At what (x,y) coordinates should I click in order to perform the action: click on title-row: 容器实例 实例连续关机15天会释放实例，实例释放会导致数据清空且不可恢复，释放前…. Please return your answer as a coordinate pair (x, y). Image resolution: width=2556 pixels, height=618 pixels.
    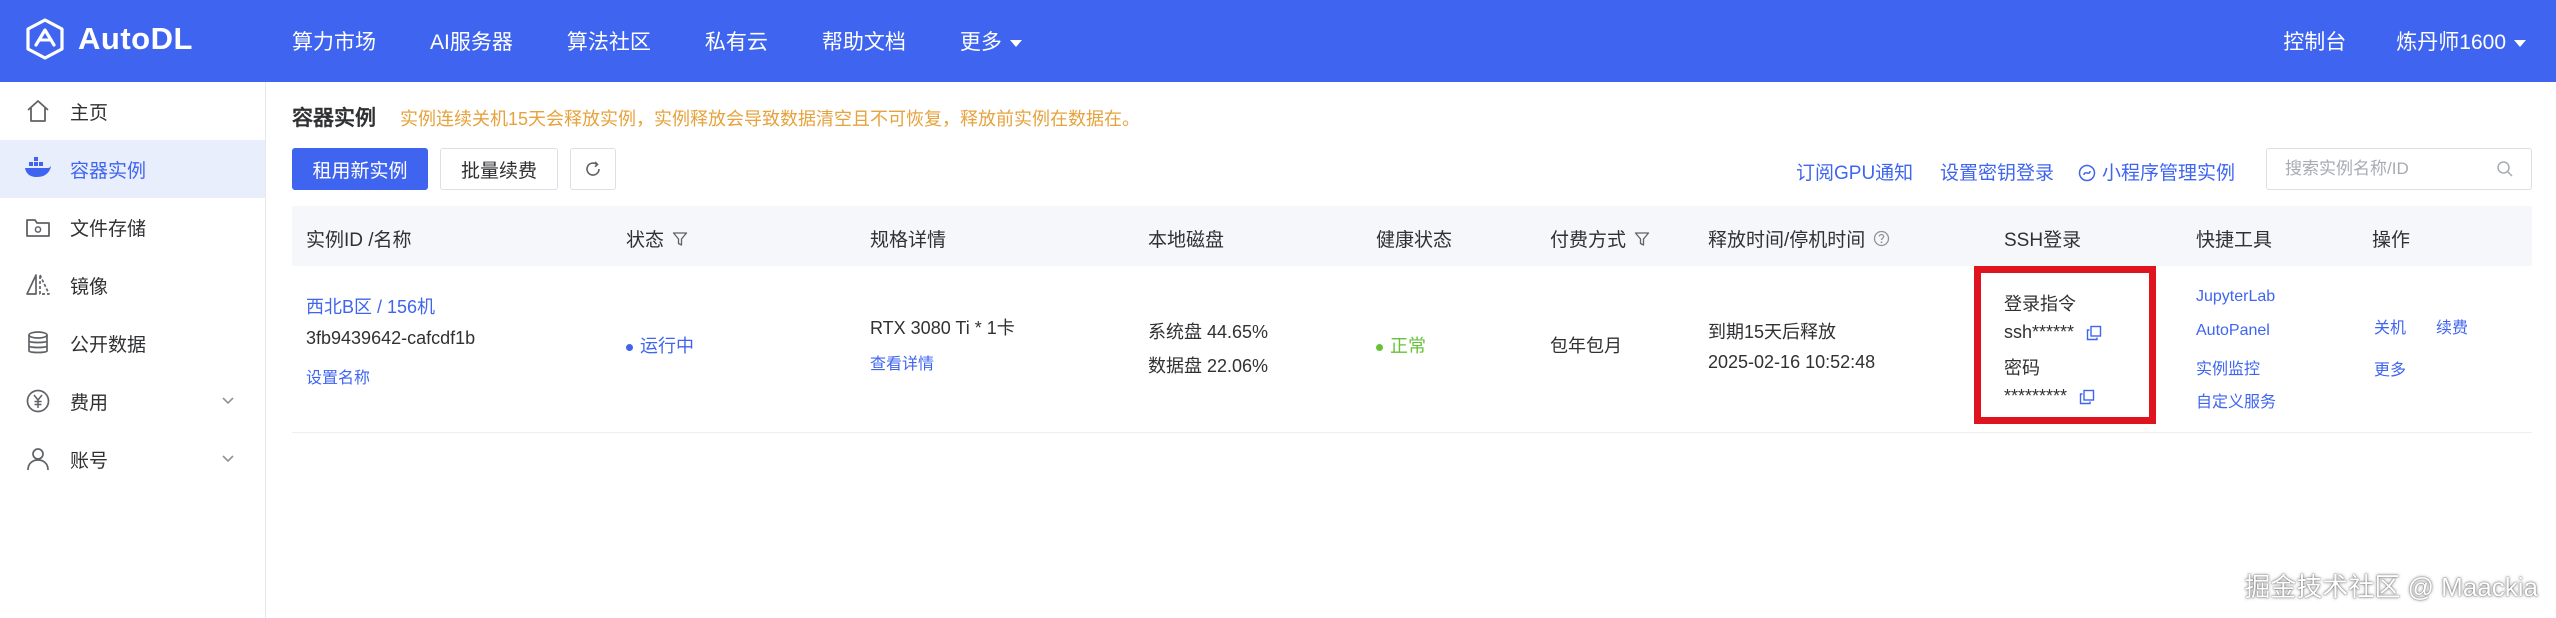
    Looking at the image, I should click on (716, 117).